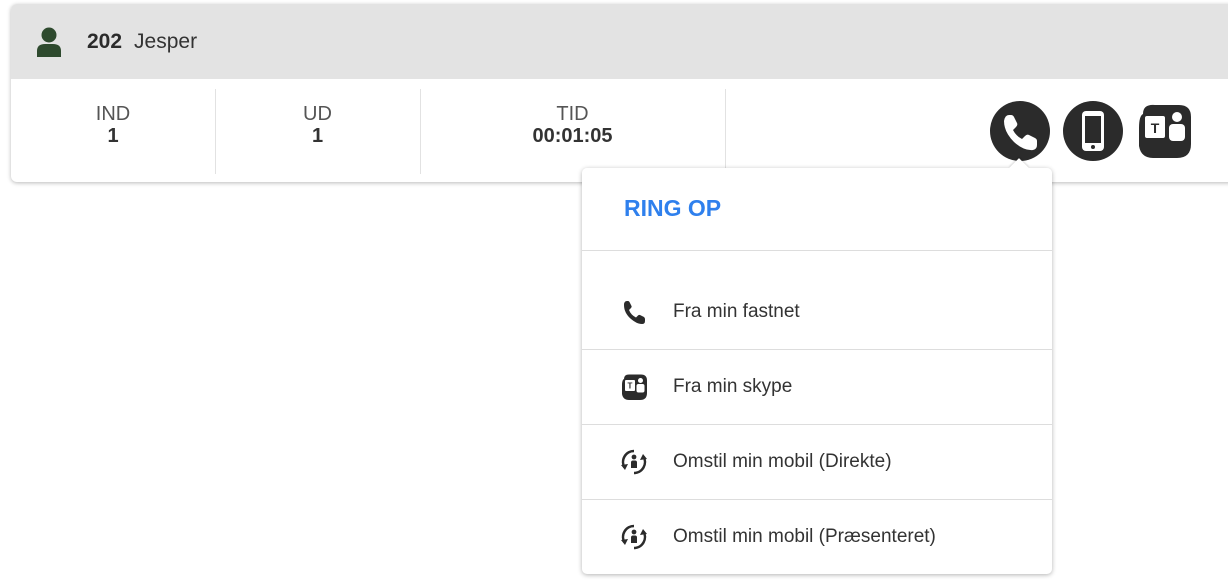 This screenshot has width=1228, height=580. Describe the element at coordinates (49, 42) in the screenshot. I see `user-icon` at that location.